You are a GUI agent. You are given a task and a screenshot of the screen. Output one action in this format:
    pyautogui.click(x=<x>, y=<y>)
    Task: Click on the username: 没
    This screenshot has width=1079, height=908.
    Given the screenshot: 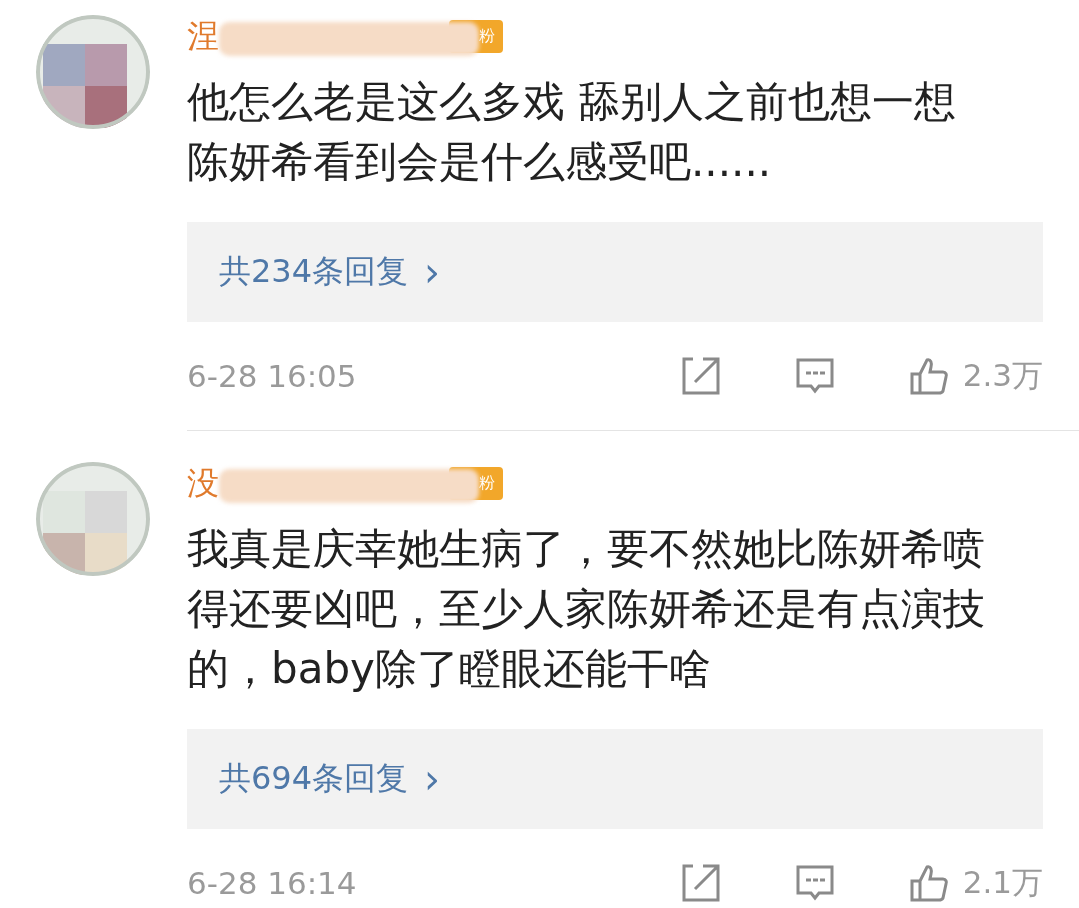 What is the action you would take?
    pyautogui.click(x=203, y=483)
    